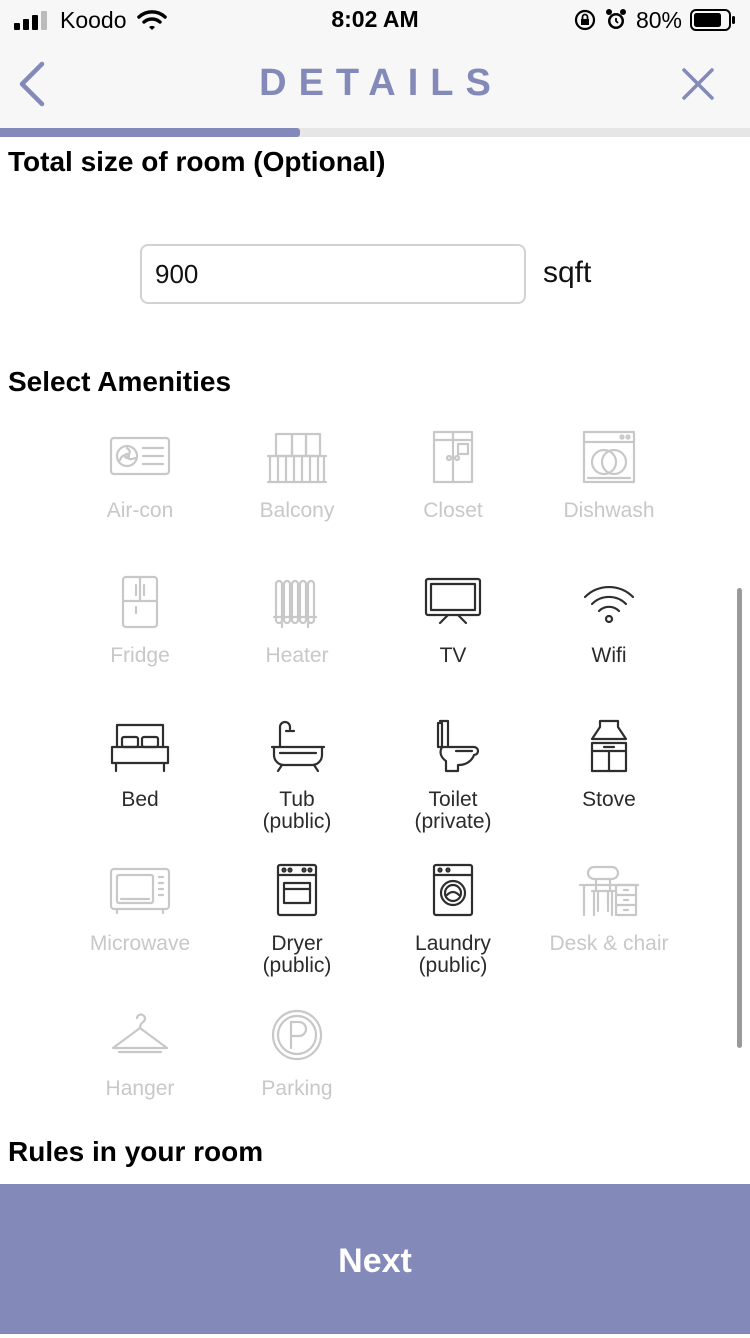  I want to click on progress-fill, so click(150, 132).